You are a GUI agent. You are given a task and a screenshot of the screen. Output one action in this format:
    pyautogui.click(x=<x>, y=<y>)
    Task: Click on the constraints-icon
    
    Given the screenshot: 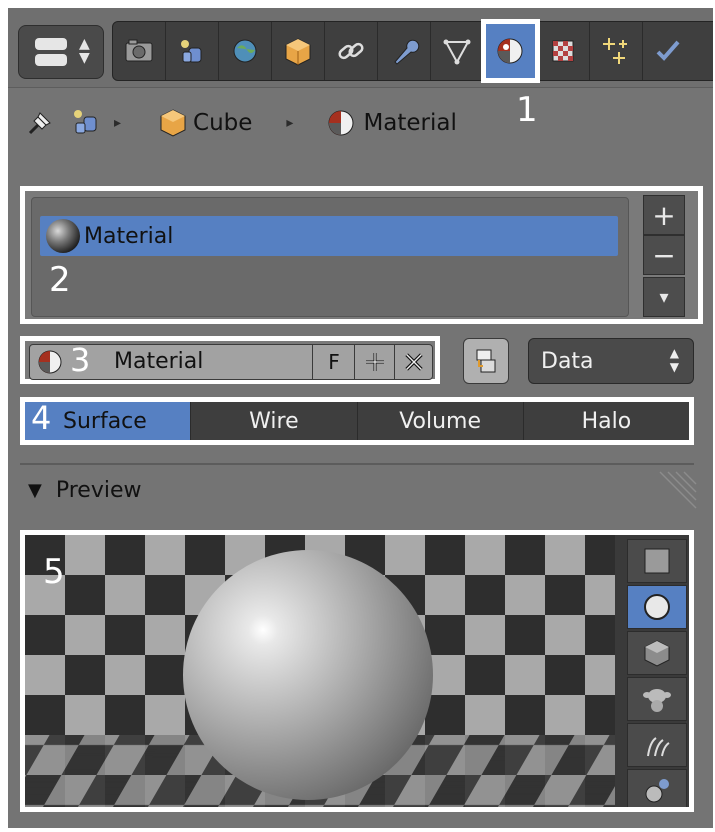 What is the action you would take?
    pyautogui.click(x=351, y=51)
    